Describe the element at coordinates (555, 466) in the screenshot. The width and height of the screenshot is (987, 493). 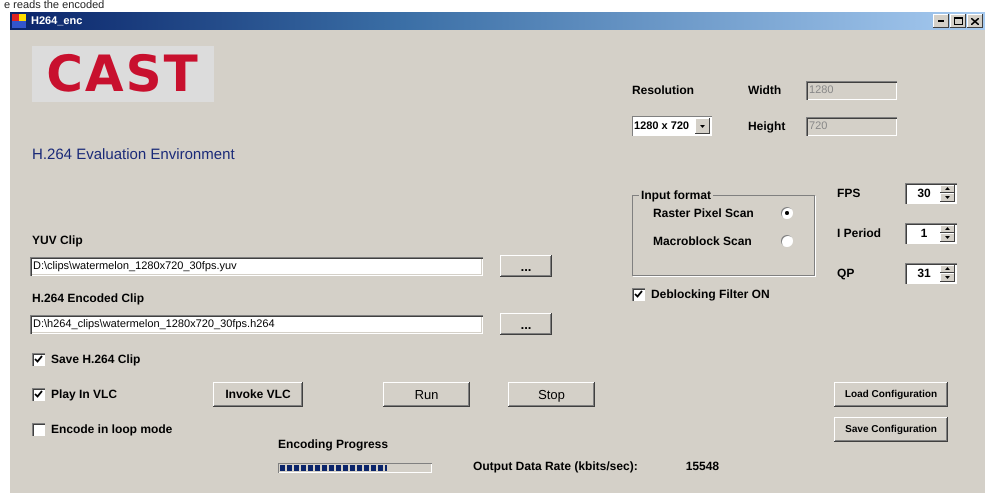
I see `rate-label: Output Data Rate (kbits/sec):` at that location.